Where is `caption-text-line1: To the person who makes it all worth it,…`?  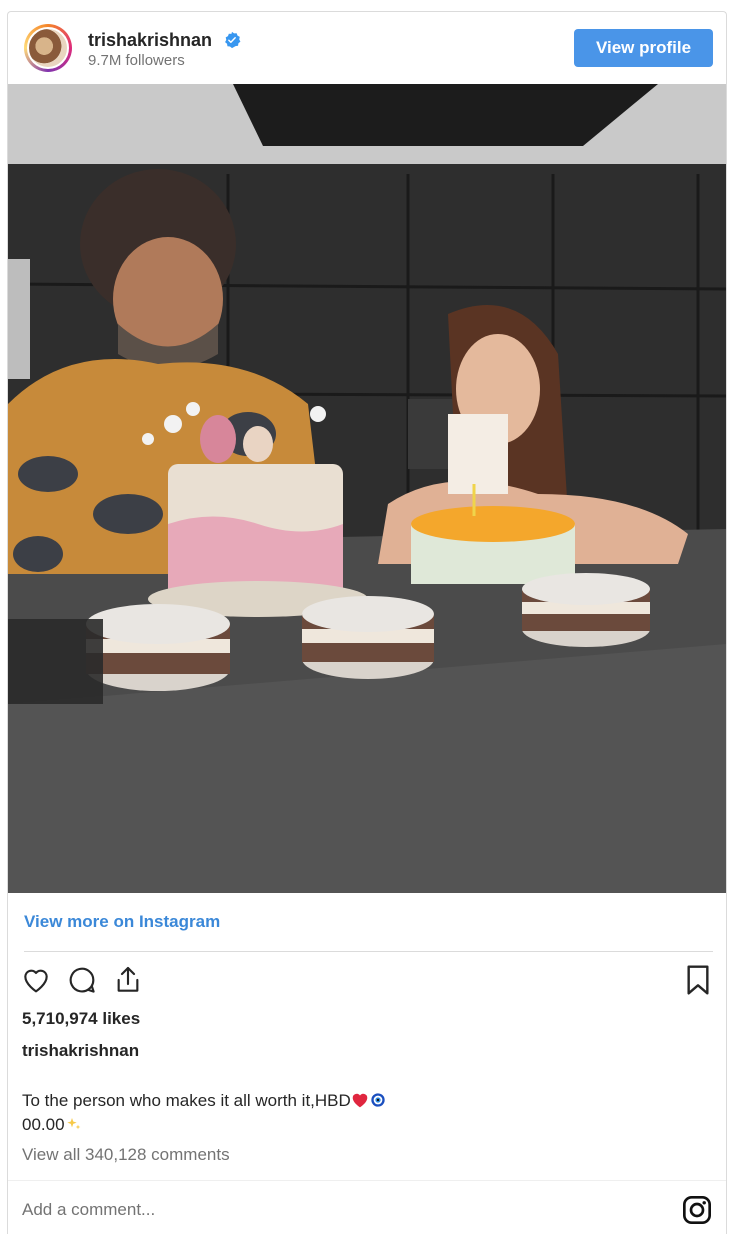
caption-text-line1: To the person who makes it all worth it,… is located at coordinates (186, 1100).